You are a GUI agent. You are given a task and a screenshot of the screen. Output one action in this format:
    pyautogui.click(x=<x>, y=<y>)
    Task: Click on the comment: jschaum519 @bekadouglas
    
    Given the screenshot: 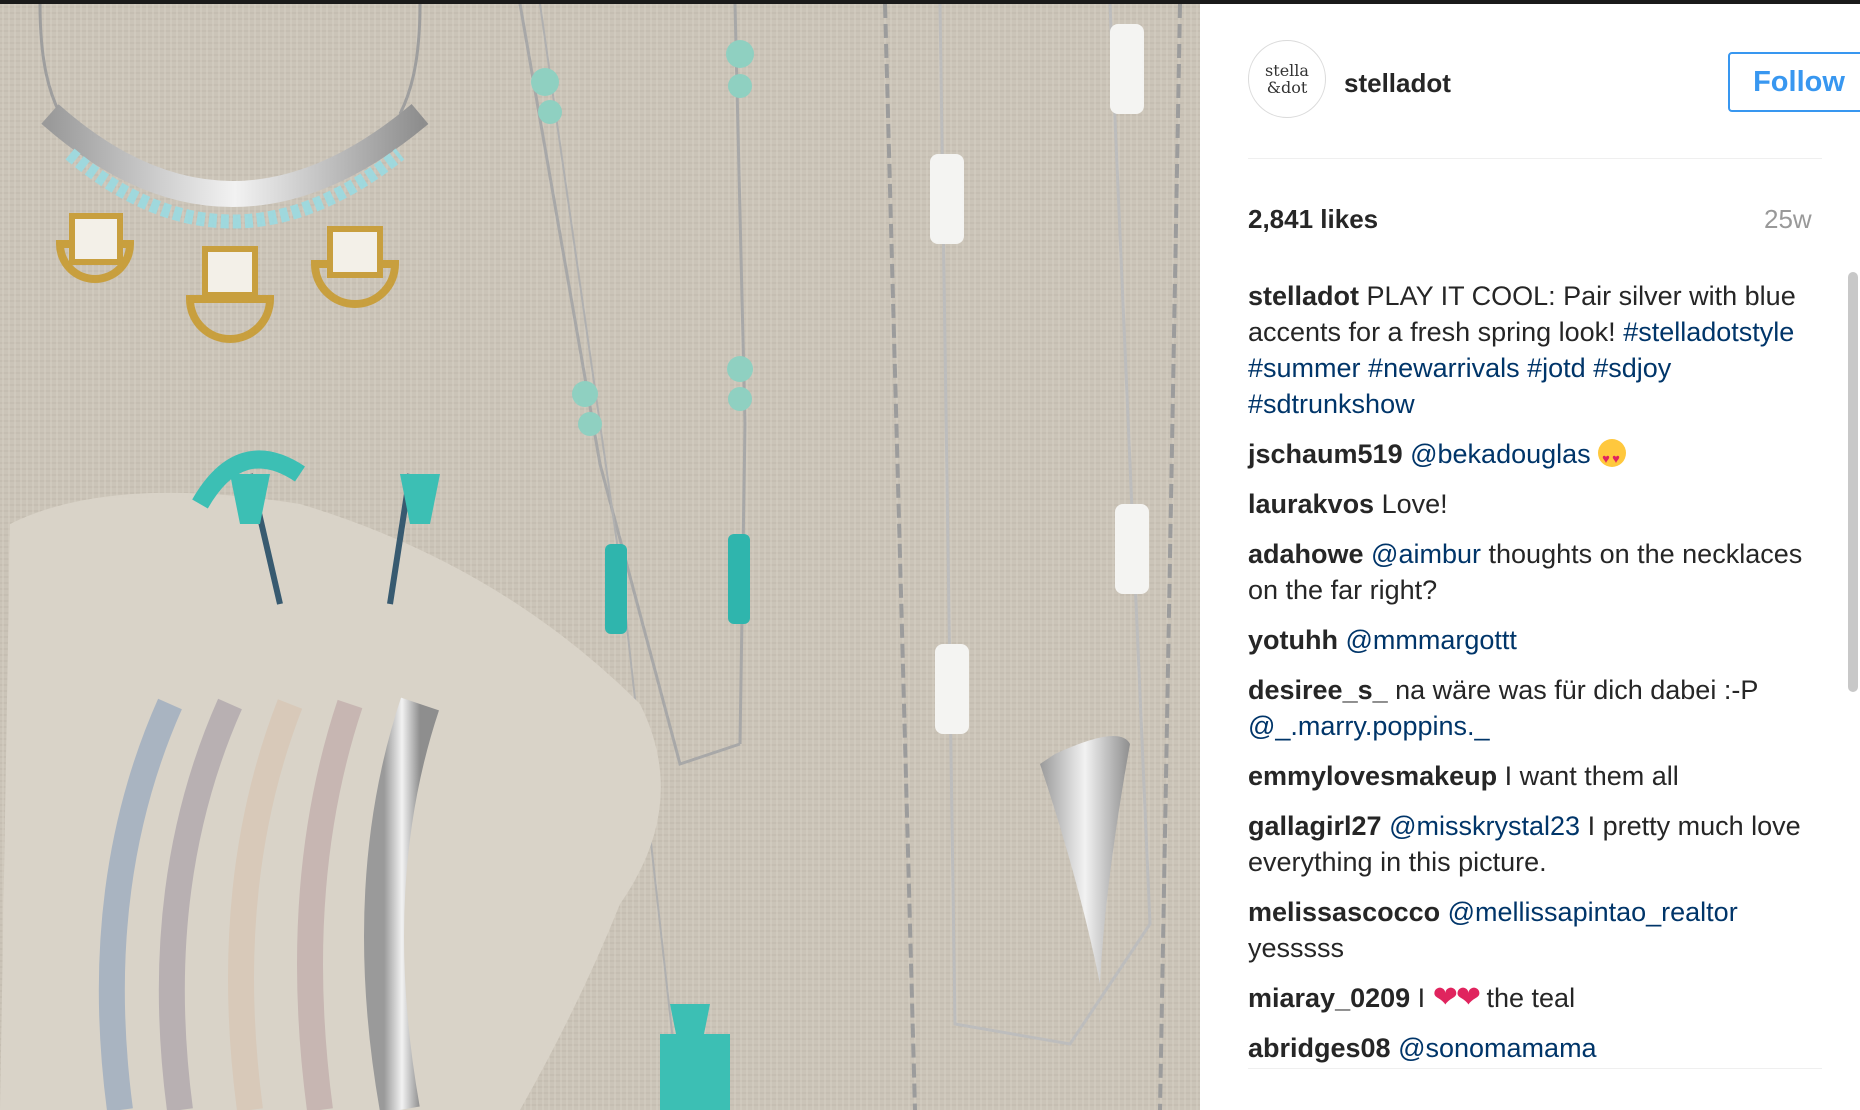 What is the action you would take?
    pyautogui.click(x=1528, y=456)
    